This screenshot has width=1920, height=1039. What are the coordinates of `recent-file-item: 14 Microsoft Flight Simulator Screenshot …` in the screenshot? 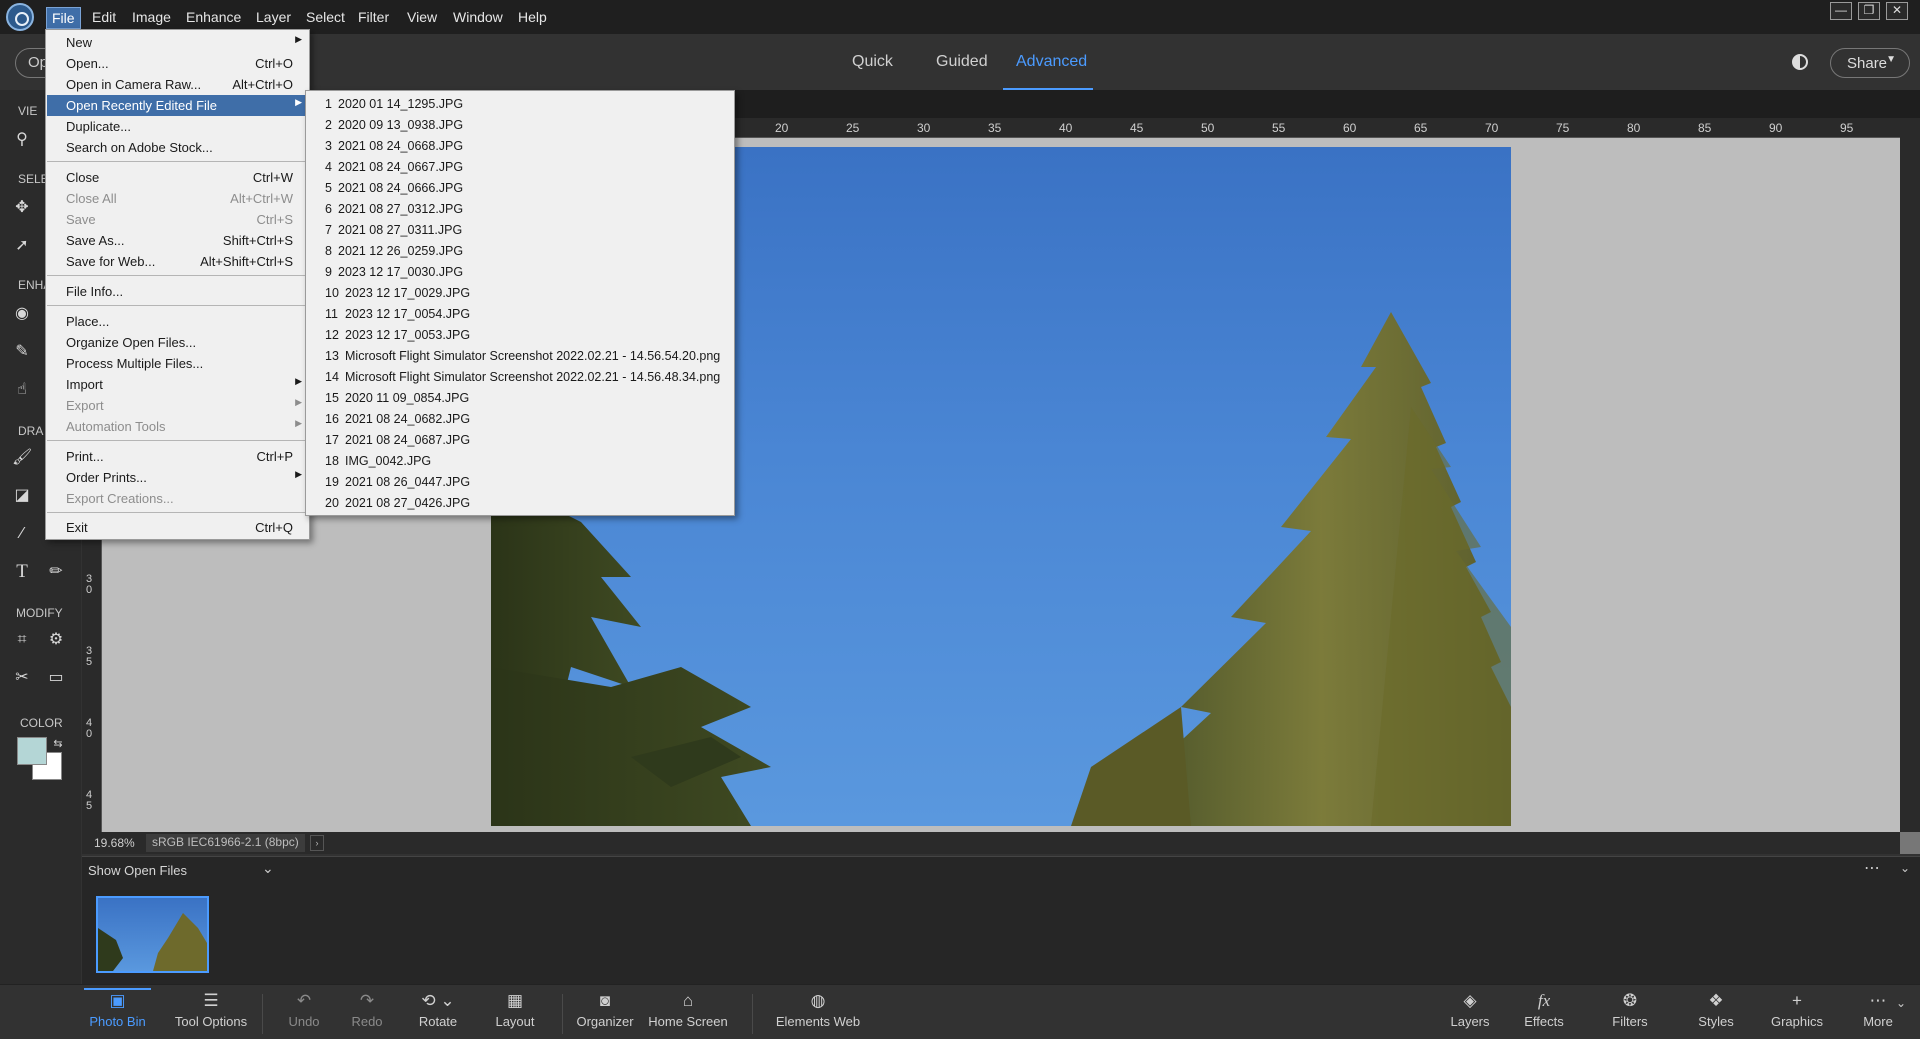 It's located at (520, 377).